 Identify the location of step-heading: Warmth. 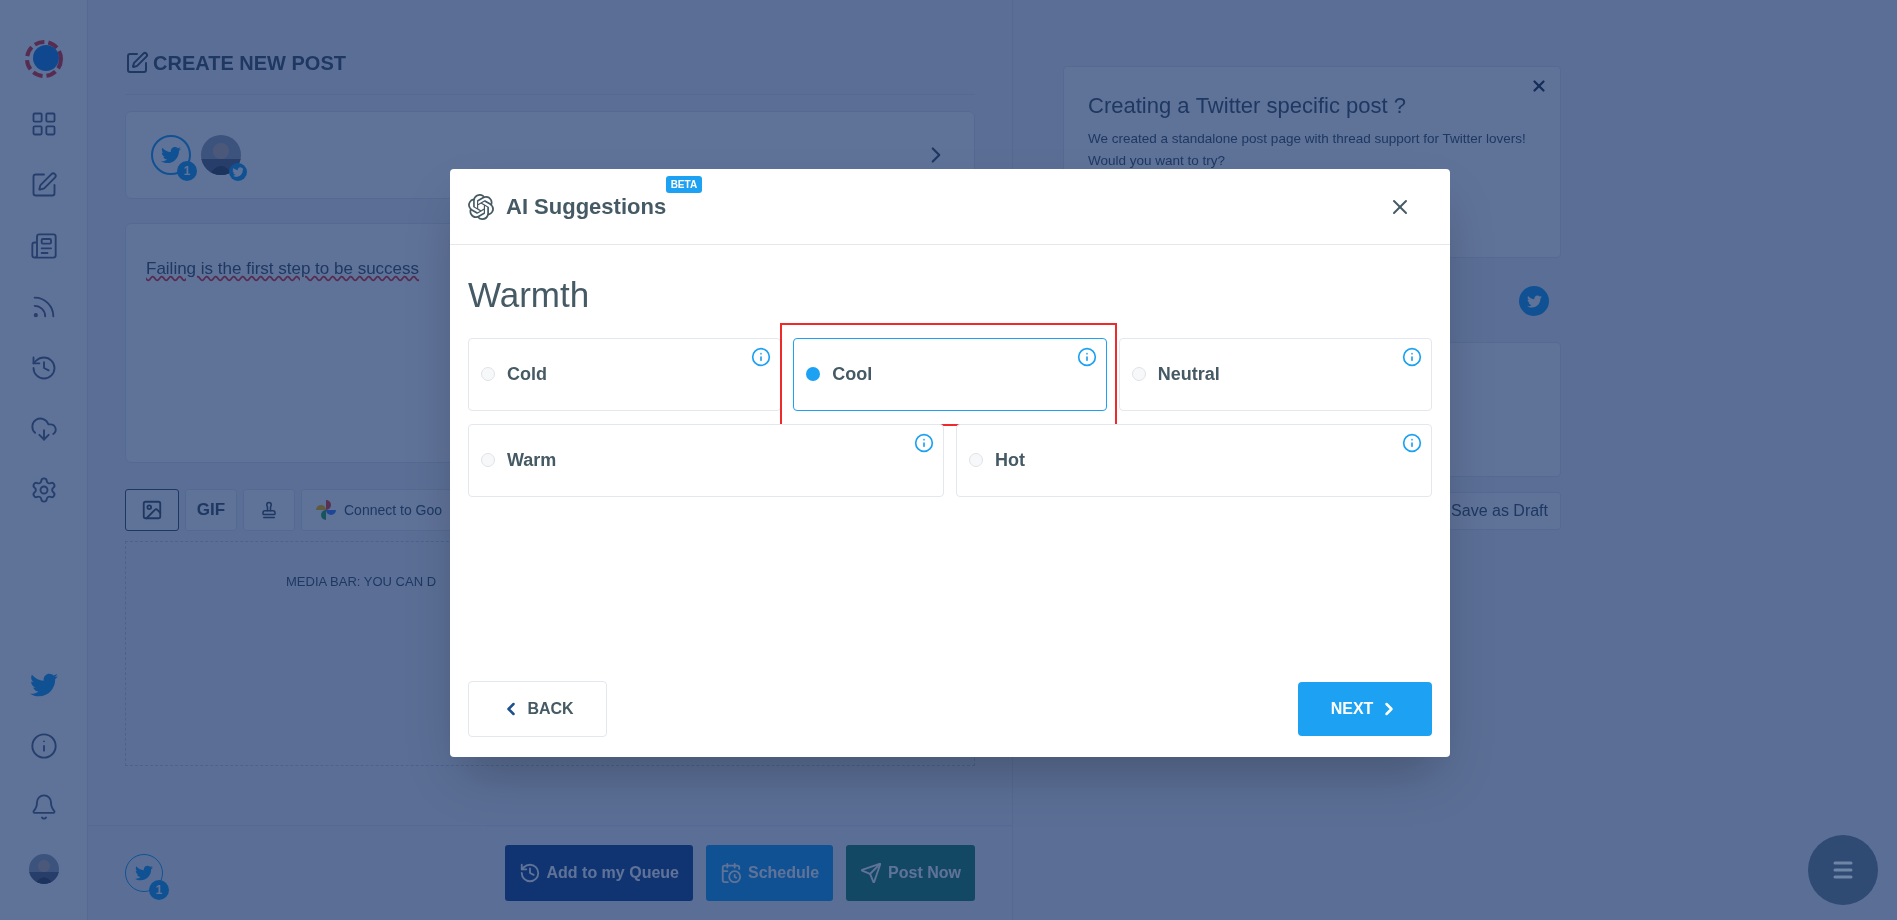
(529, 295).